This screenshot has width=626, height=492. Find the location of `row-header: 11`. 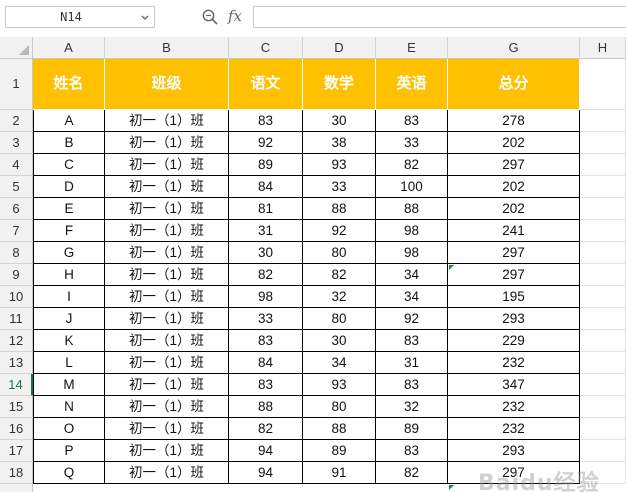

row-header: 11 is located at coordinates (16, 319).